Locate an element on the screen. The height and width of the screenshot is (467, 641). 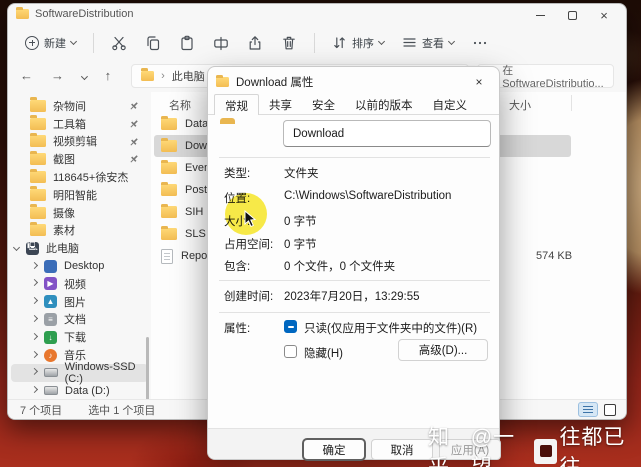
created-label: 创建时间: is located at coordinates (249, 297).